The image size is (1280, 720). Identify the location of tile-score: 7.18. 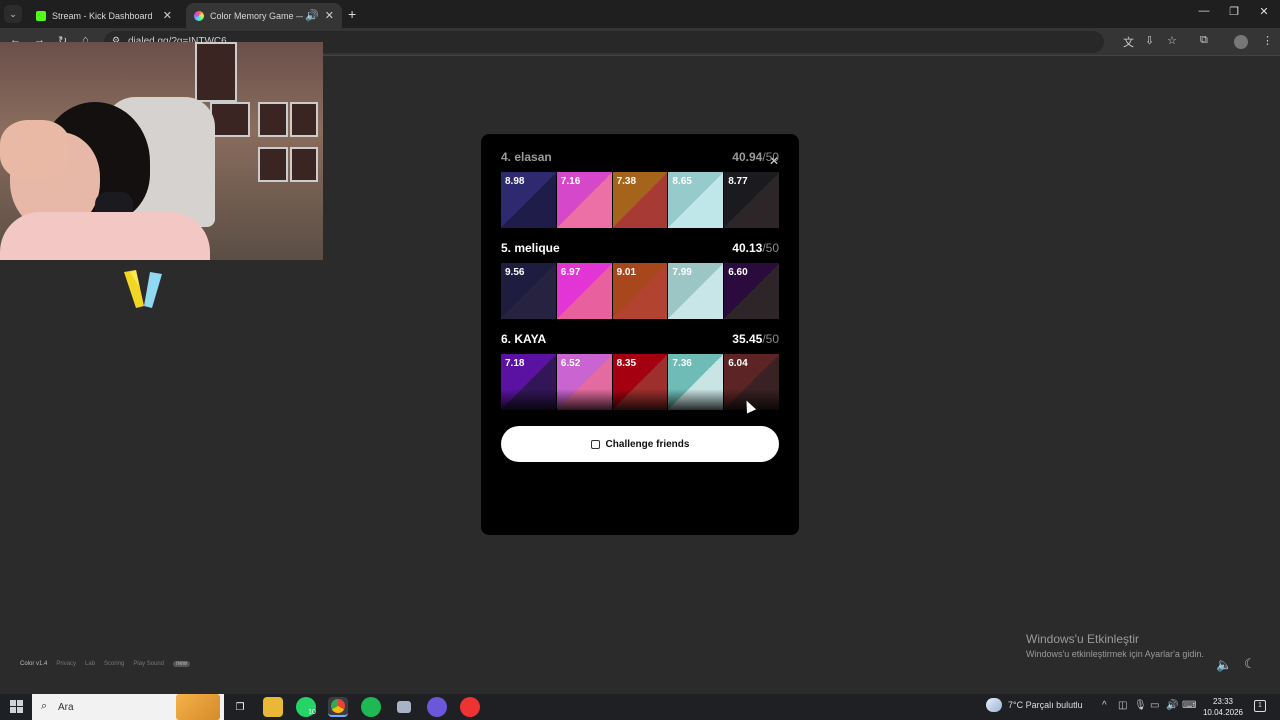
(515, 363).